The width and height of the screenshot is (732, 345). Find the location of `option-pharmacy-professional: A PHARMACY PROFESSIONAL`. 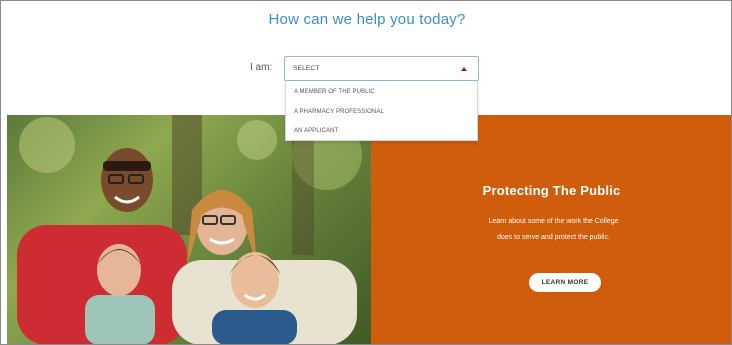

option-pharmacy-professional: A PHARMACY PROFESSIONAL is located at coordinates (339, 112).